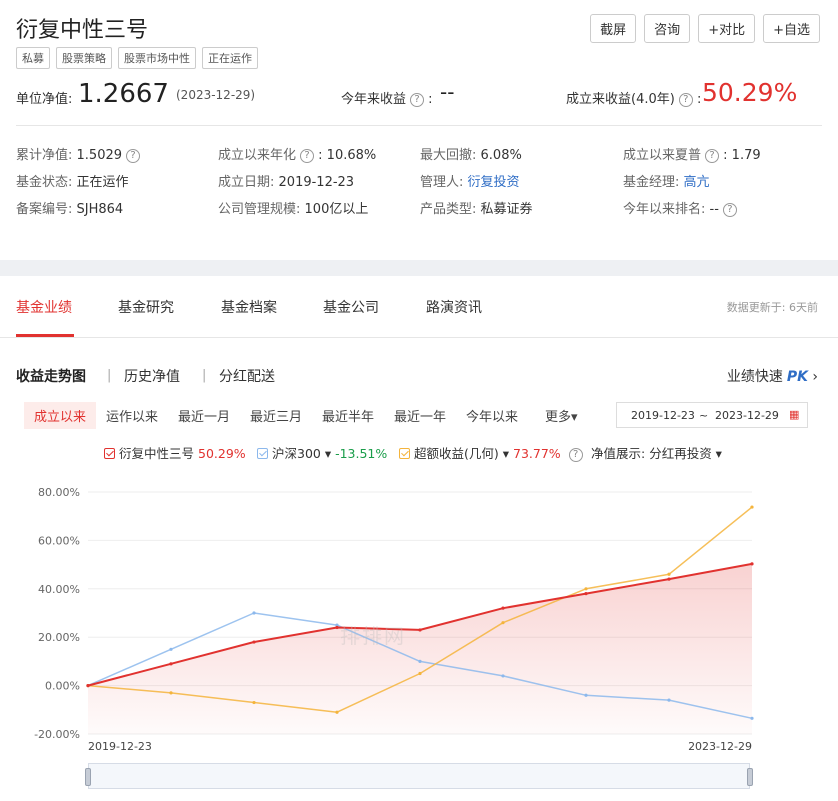 This screenshot has height=801, width=838. What do you see at coordinates (44, 99) in the screenshot?
I see `unit-nav-label: 单位净值:` at bounding box center [44, 99].